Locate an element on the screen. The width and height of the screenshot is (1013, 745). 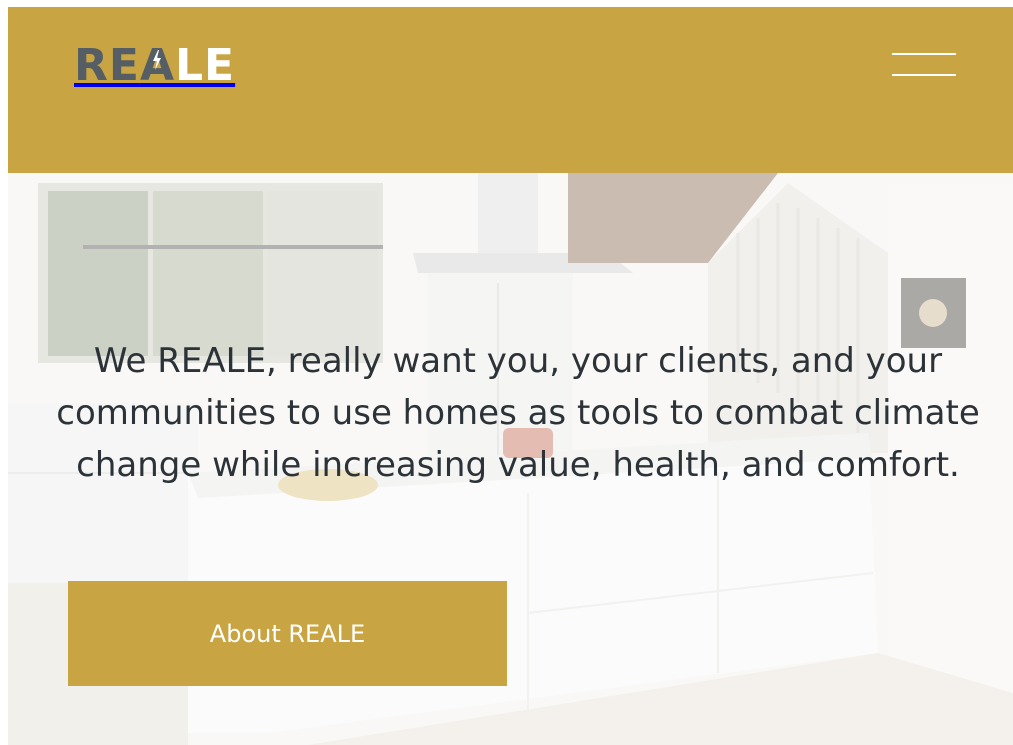
menu-line-top is located at coordinates (924, 54).